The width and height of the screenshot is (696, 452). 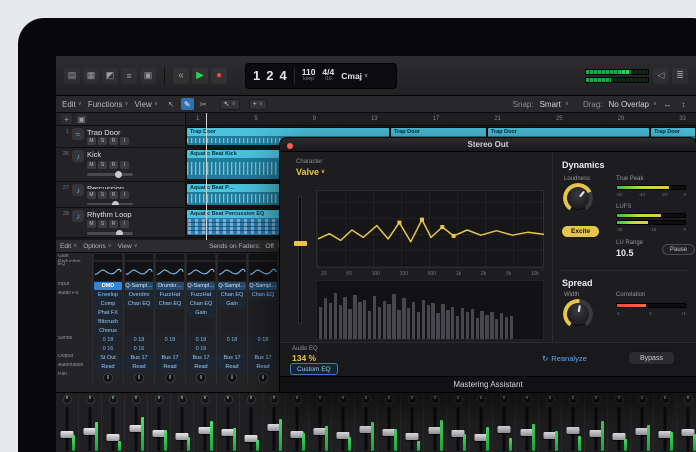 What do you see at coordinates (328, 75) in the screenshot?
I see `lcd-time-signature: 4/4 /16` at bounding box center [328, 75].